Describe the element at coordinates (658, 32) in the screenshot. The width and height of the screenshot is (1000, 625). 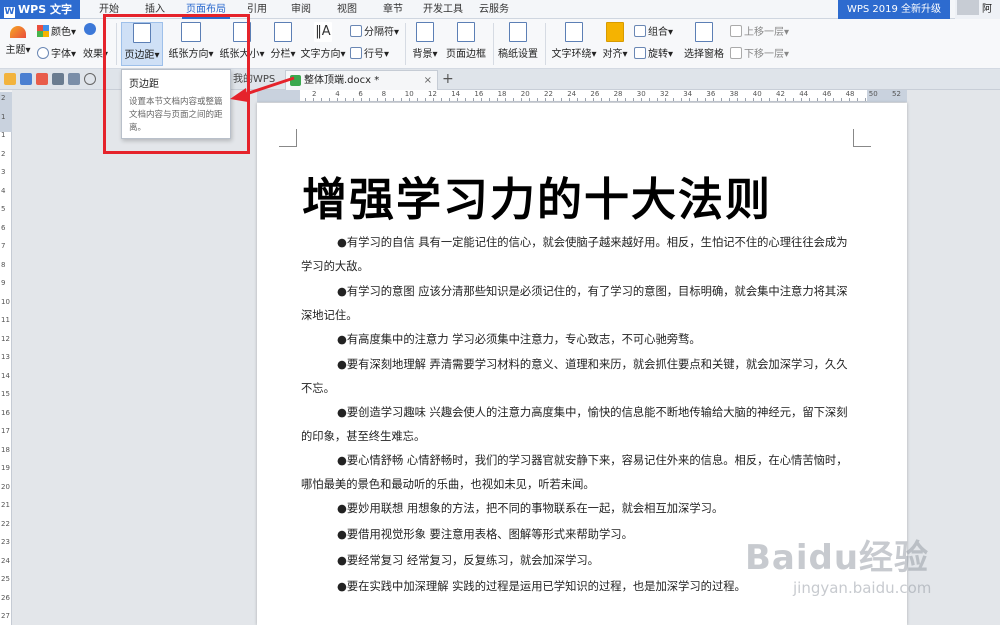
I see `group-label: 组合` at that location.